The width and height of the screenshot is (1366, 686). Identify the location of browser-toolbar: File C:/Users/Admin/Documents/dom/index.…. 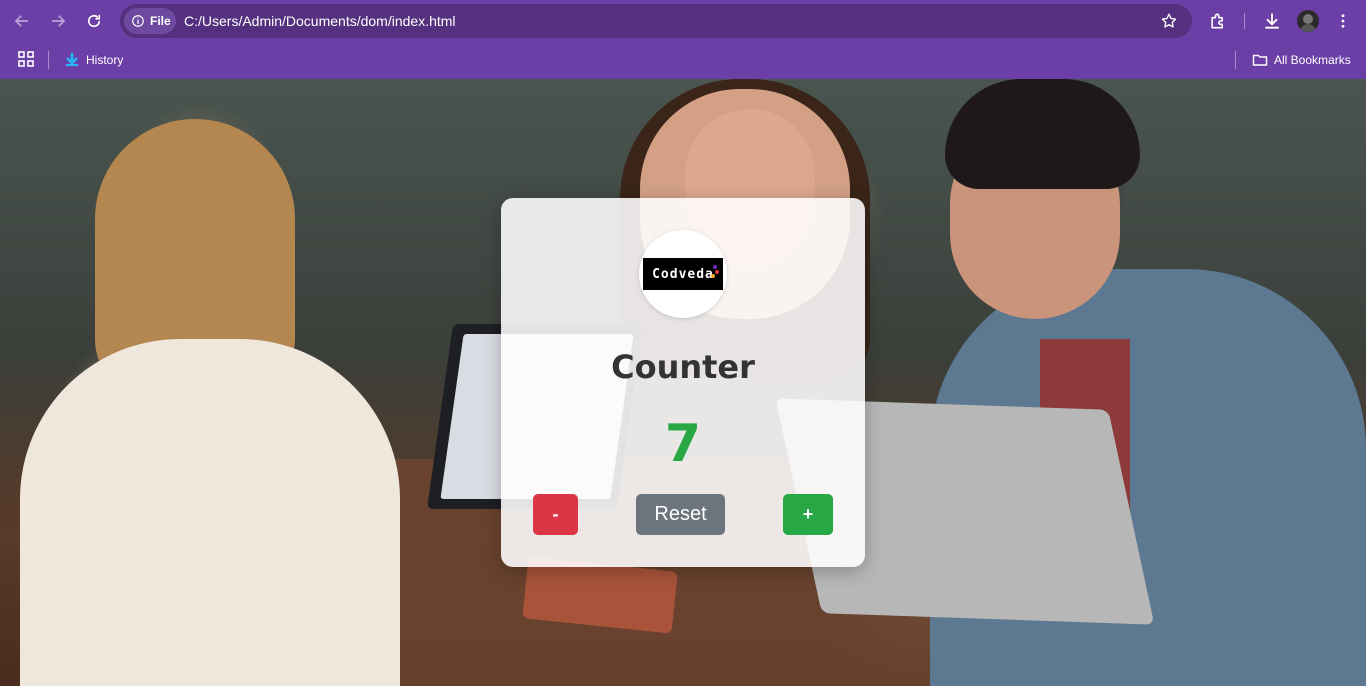
(683, 21).